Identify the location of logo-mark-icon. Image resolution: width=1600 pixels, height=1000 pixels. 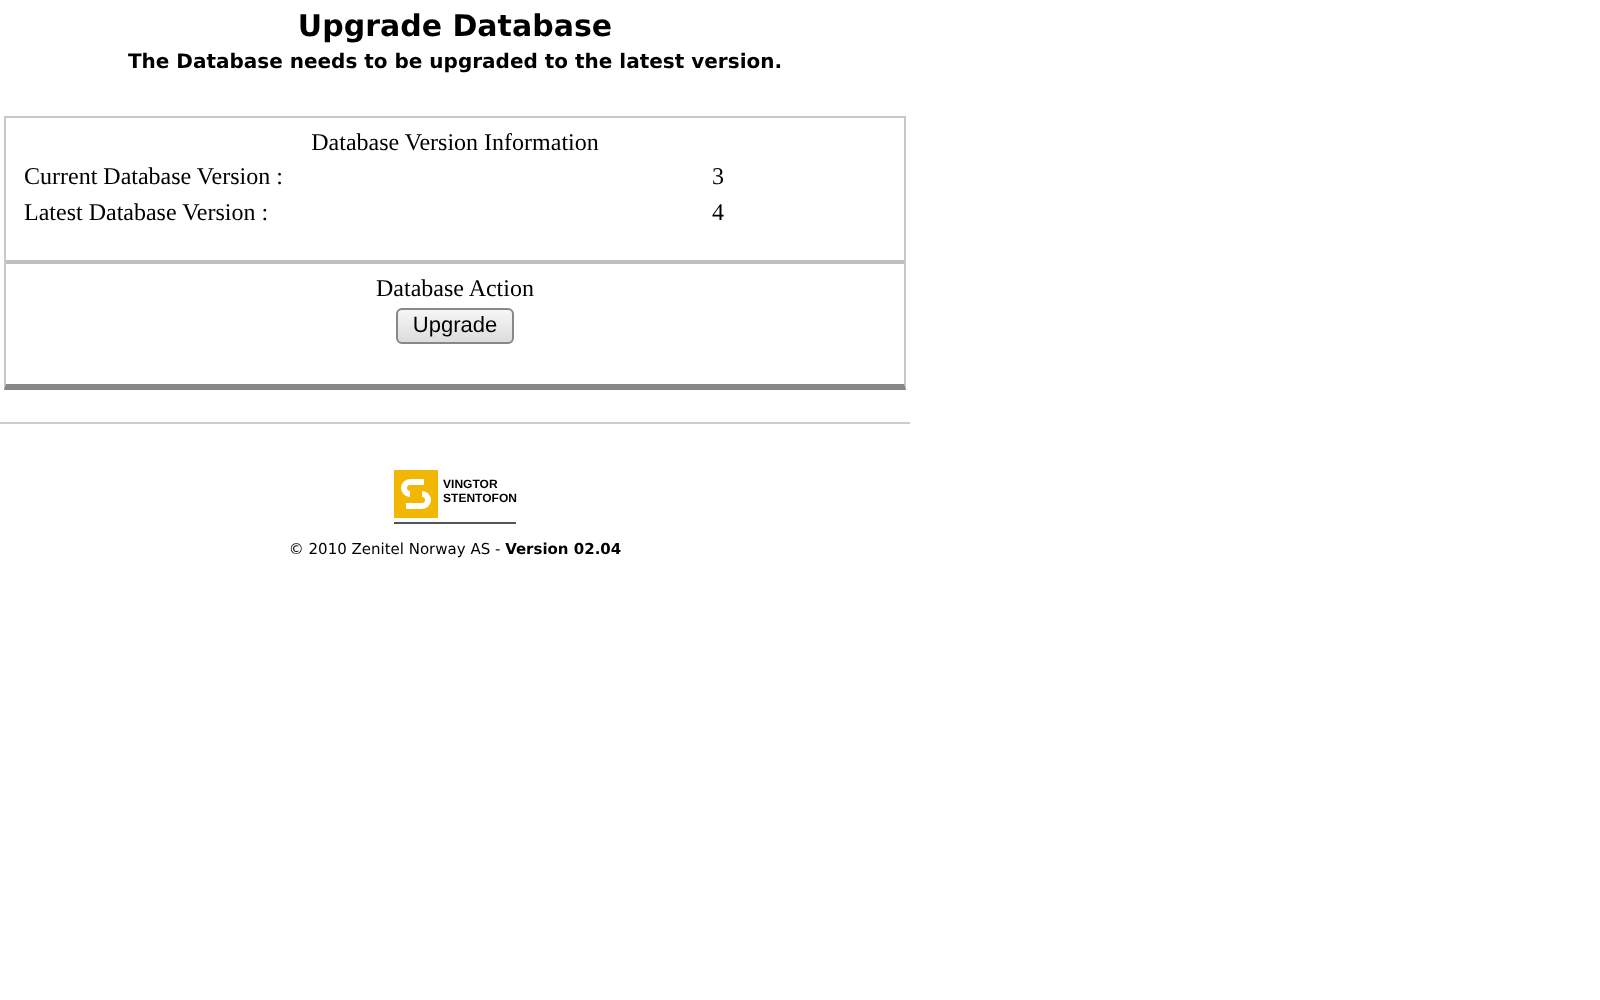
(415, 494).